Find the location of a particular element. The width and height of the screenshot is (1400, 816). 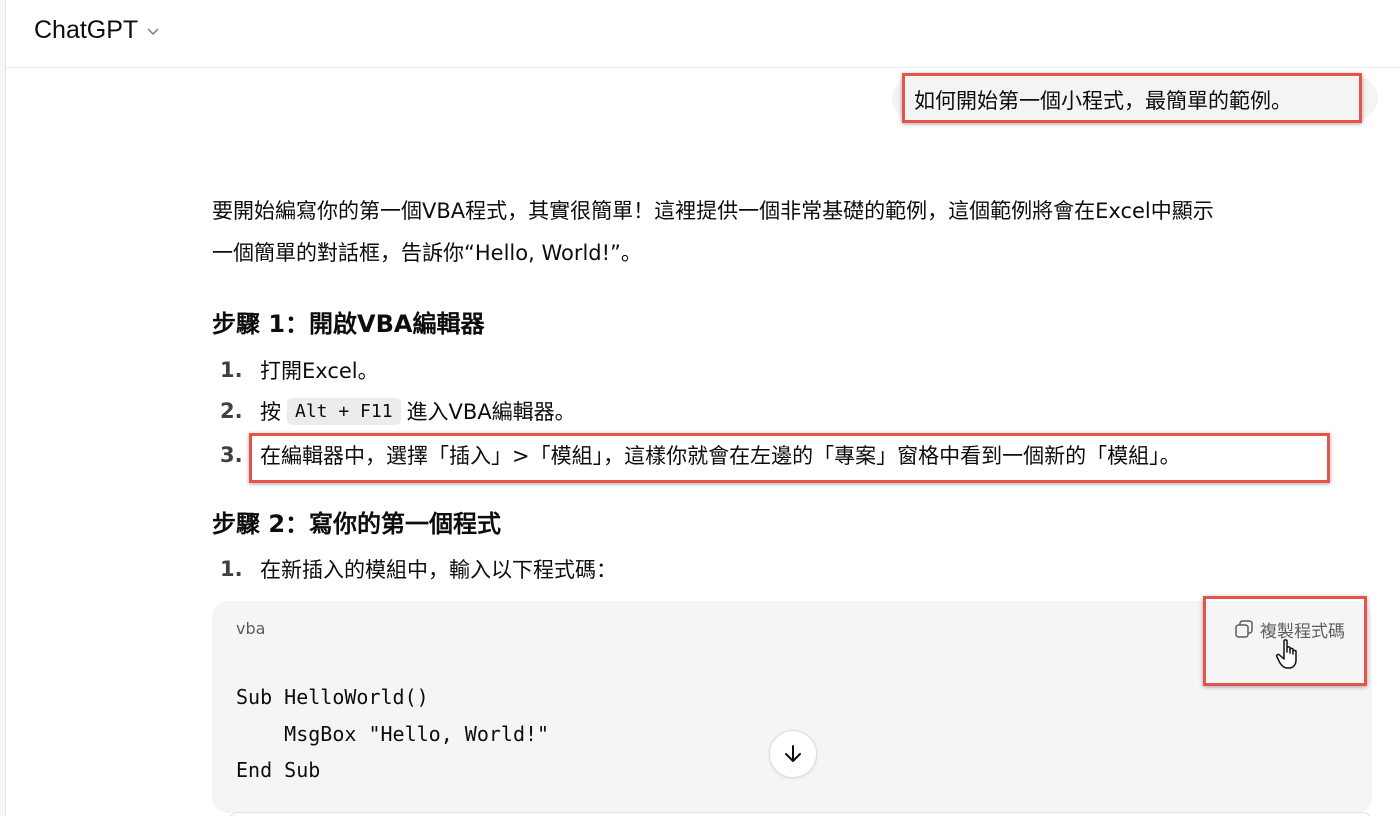

model-selector: ChatGPT is located at coordinates (97, 30).